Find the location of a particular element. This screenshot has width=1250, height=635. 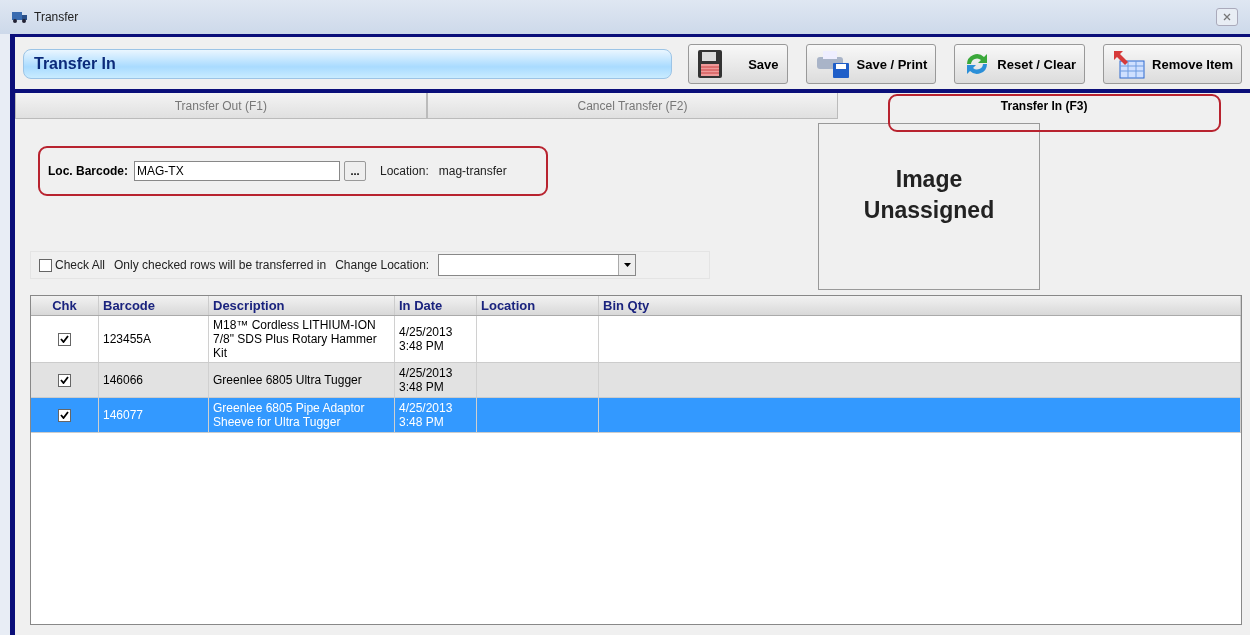

barcode-field: MAG-TX is located at coordinates (237, 171).